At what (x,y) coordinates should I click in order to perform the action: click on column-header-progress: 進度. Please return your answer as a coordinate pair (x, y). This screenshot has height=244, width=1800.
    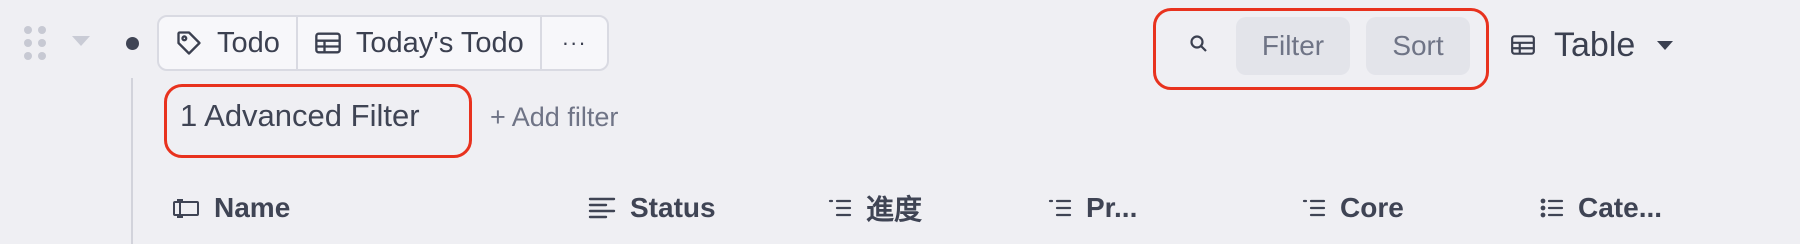
    Looking at the image, I should click on (875, 208).